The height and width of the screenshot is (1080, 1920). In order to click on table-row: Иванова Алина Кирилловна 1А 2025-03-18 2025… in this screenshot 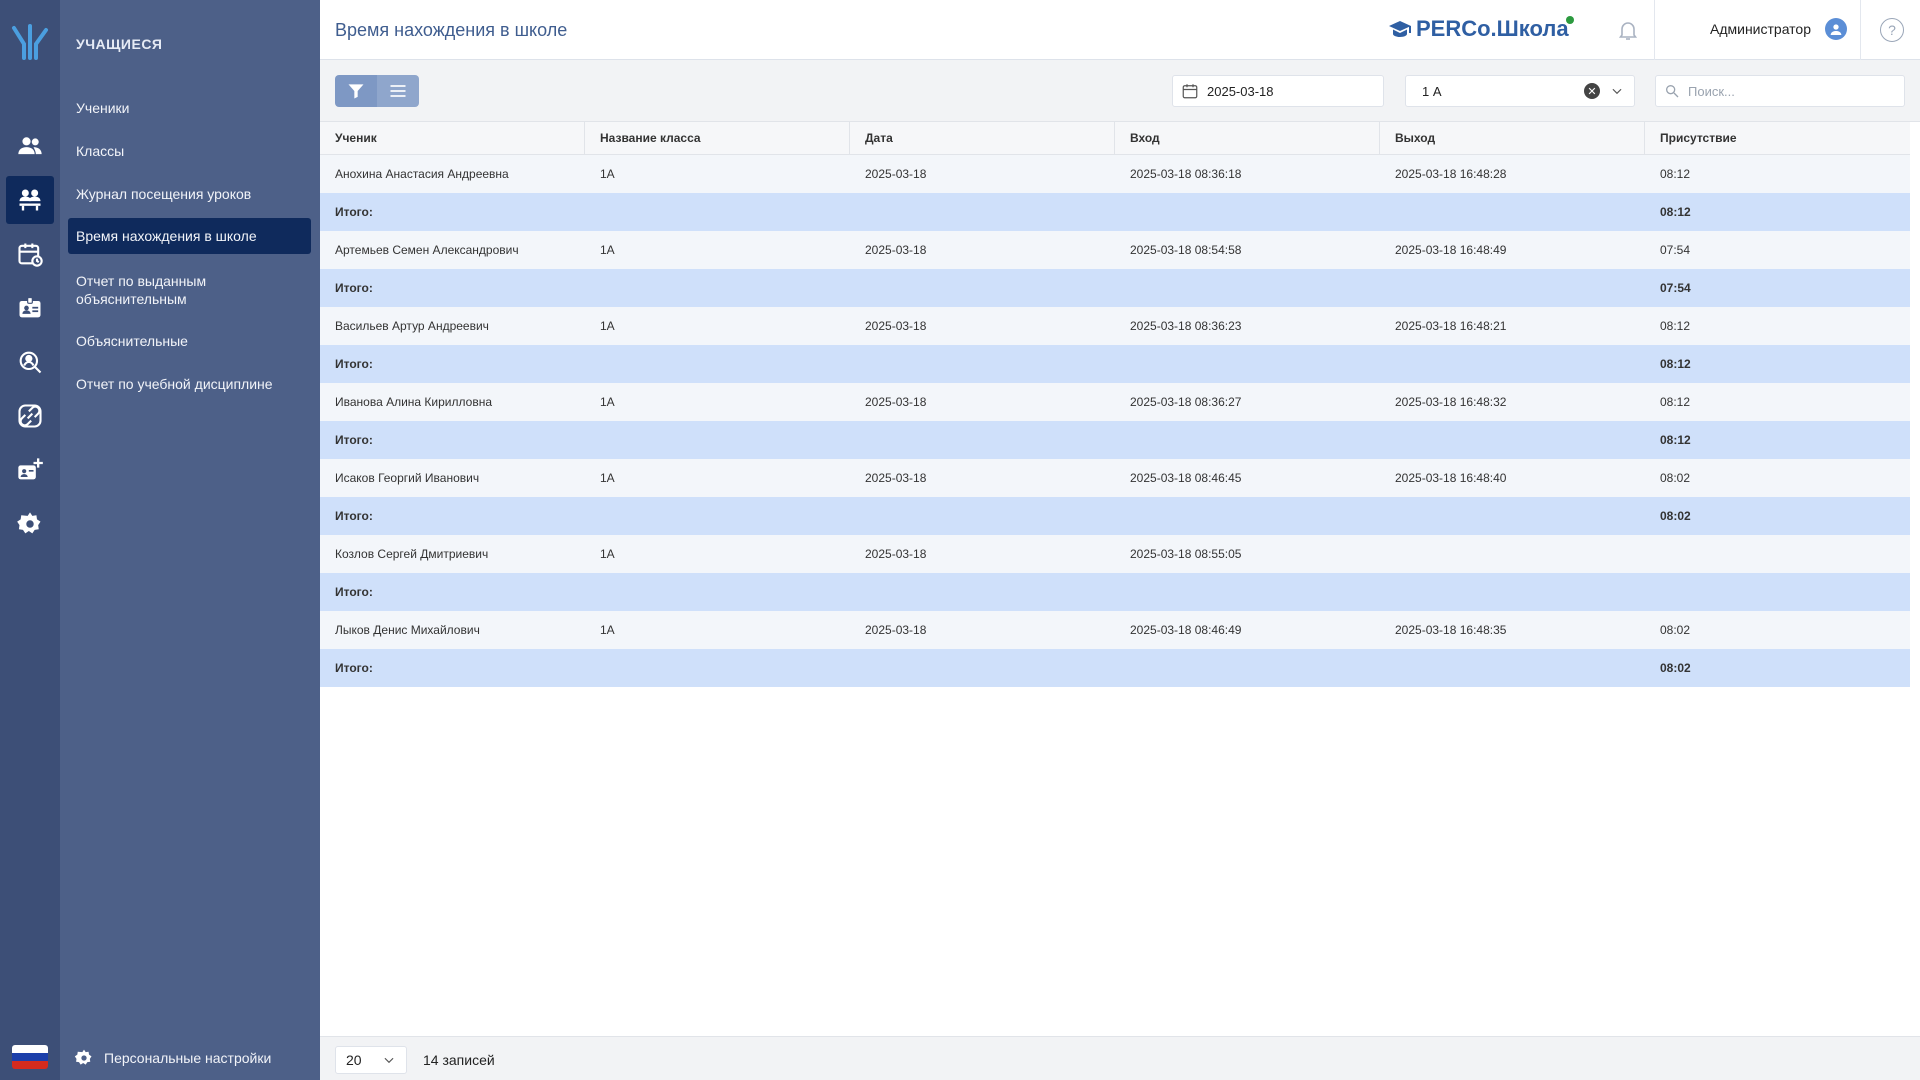, I will do `click(1115, 402)`.